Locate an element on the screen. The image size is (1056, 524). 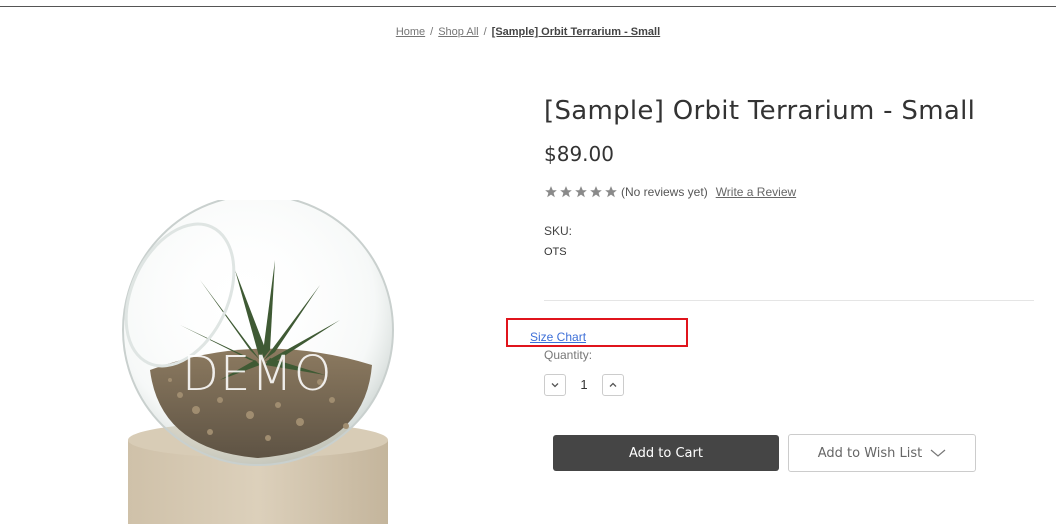
quantity-increase-button is located at coordinates (613, 385).